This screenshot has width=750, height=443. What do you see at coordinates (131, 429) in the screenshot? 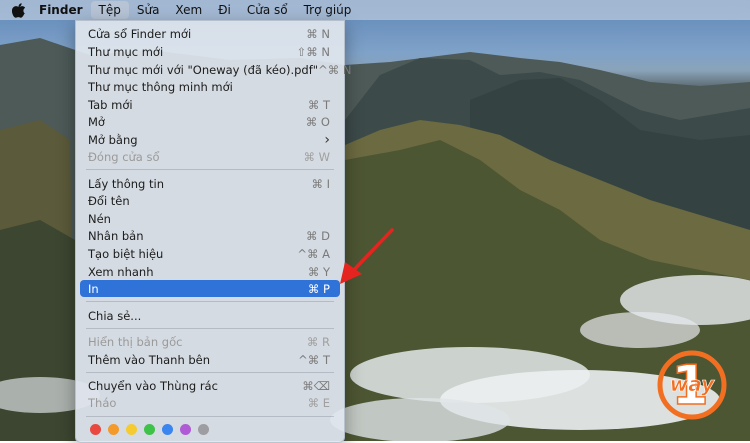
I see `tag-yellow-dot` at bounding box center [131, 429].